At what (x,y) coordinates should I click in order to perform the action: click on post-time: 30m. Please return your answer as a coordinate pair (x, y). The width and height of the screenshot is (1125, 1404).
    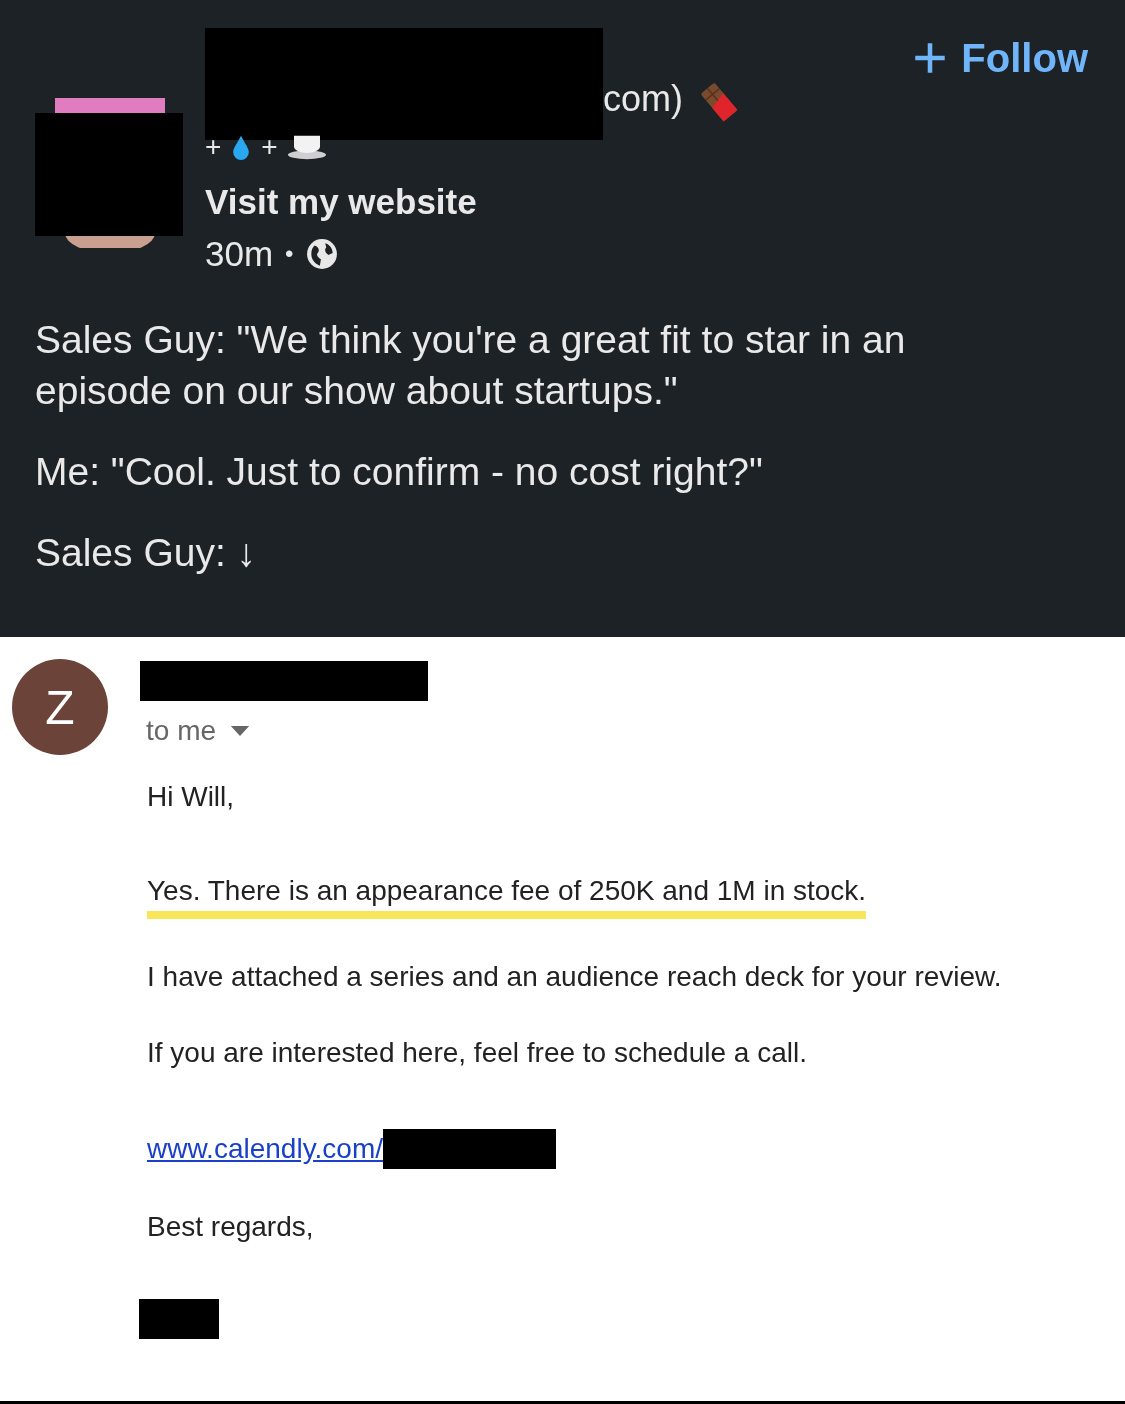
    Looking at the image, I should click on (239, 254).